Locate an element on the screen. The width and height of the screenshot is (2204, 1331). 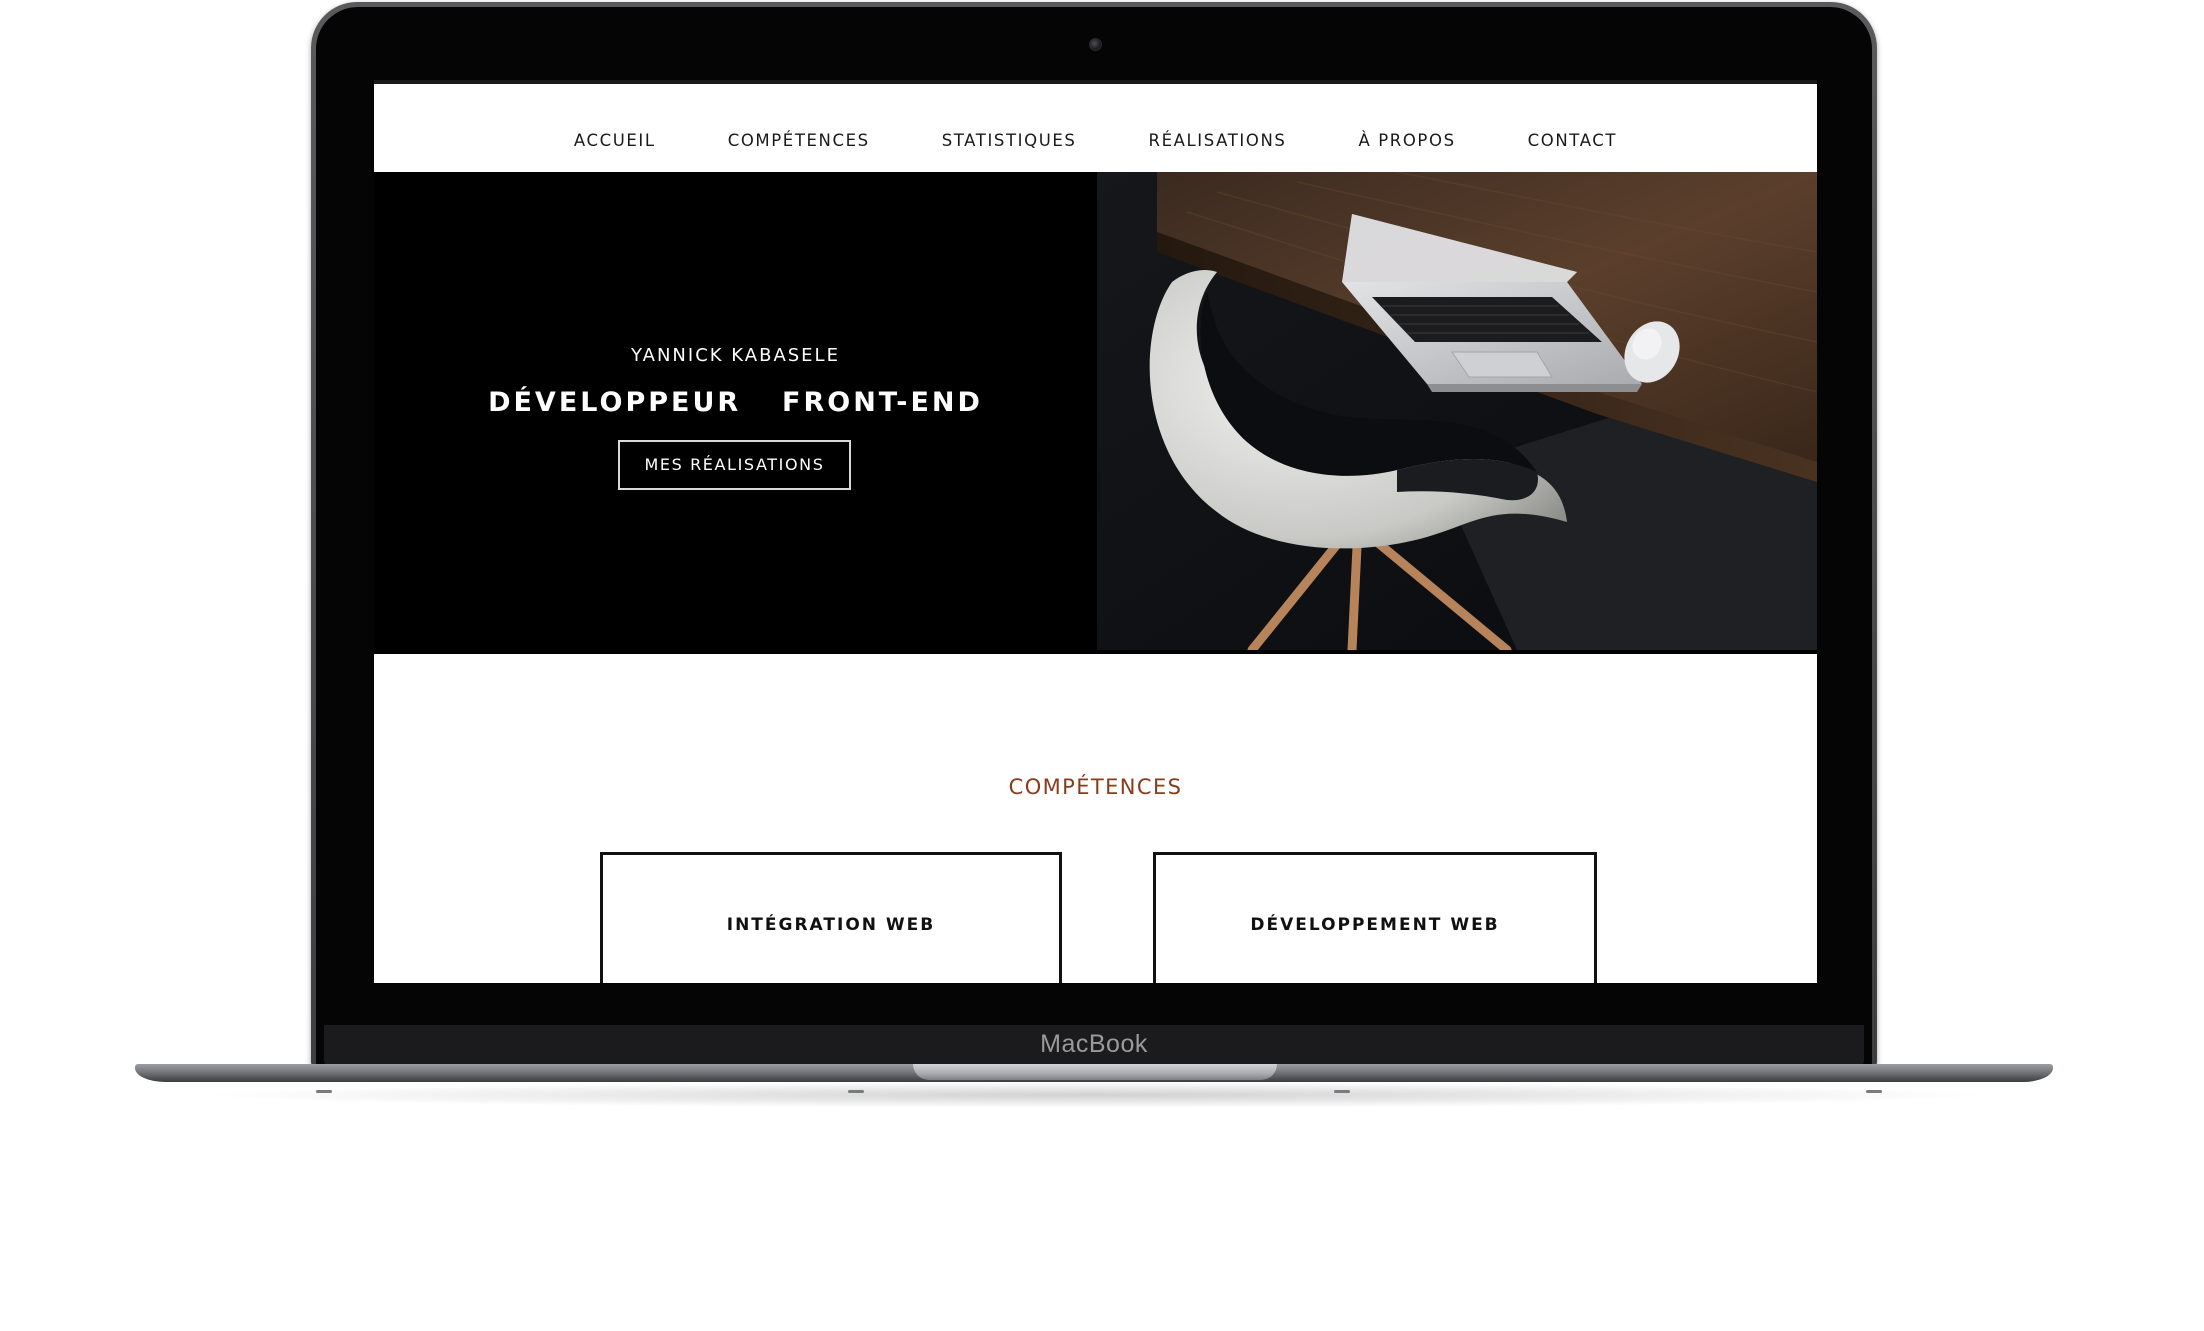
hero-photo-illustration is located at coordinates (1457, 411).